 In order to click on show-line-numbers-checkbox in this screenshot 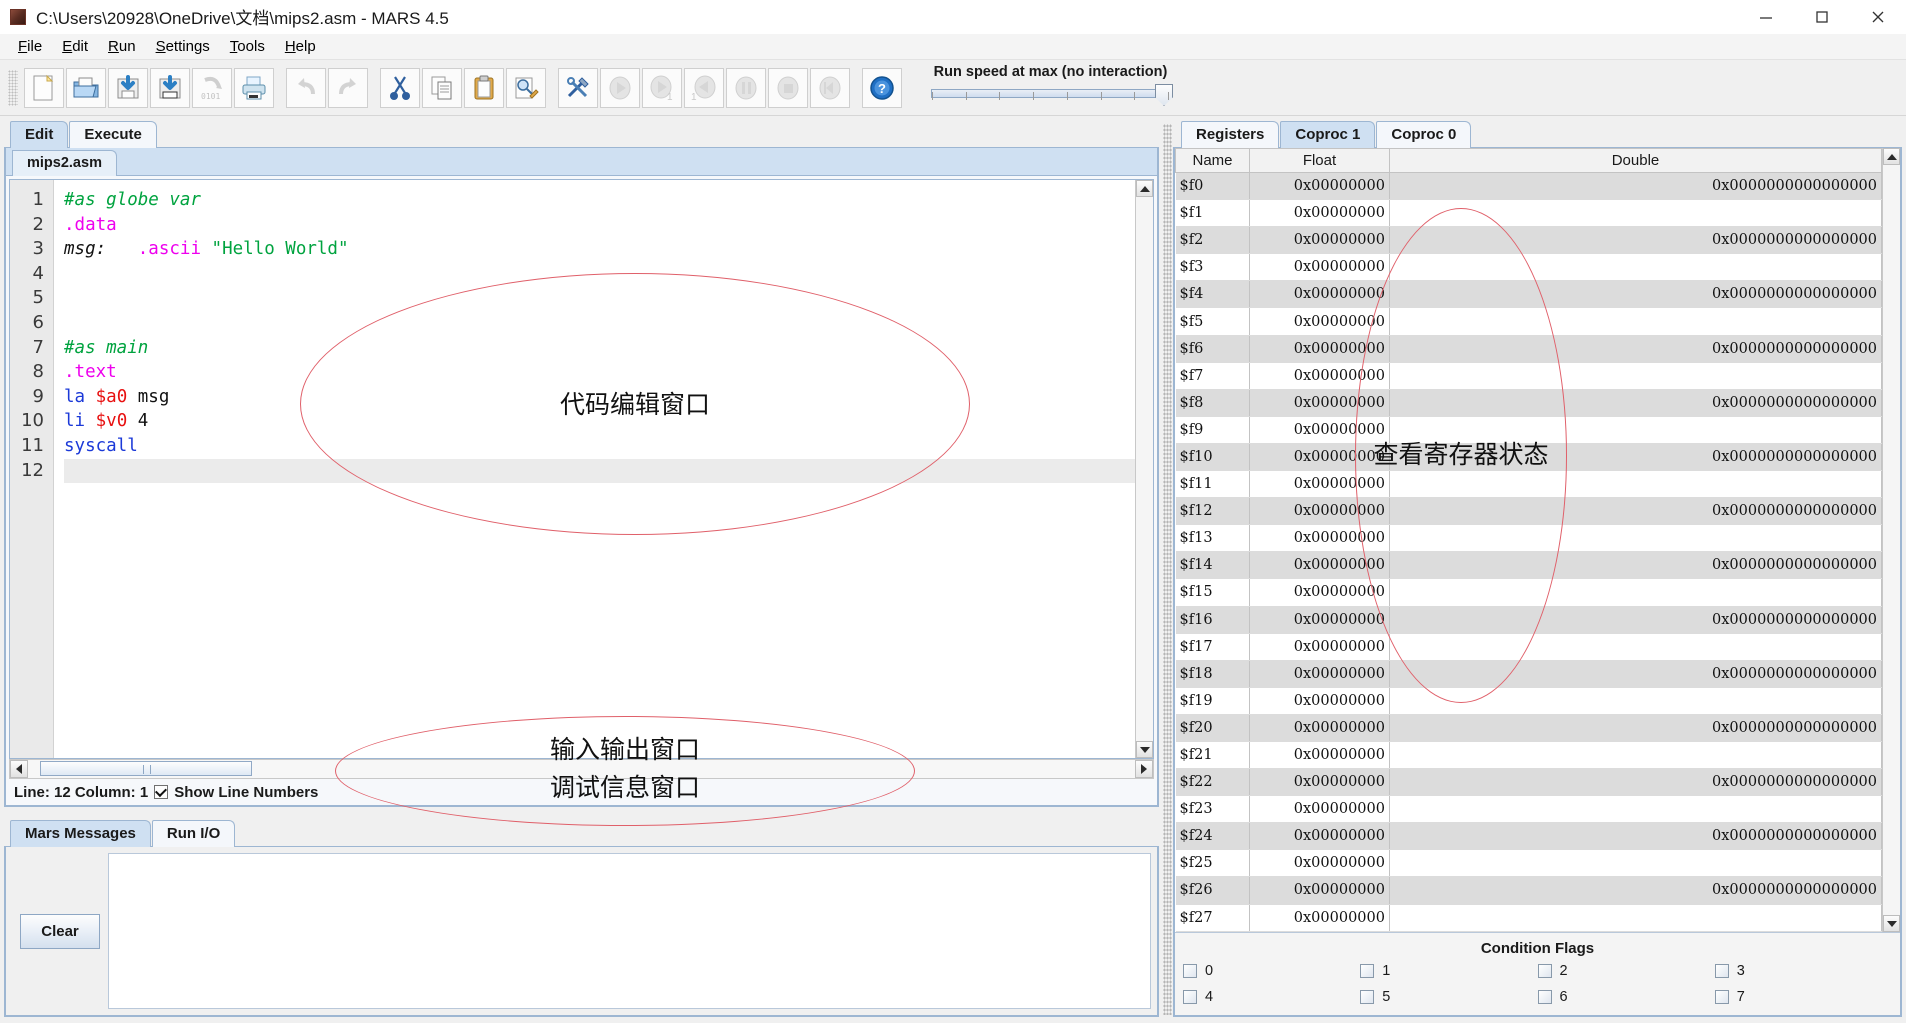, I will do `click(161, 792)`.